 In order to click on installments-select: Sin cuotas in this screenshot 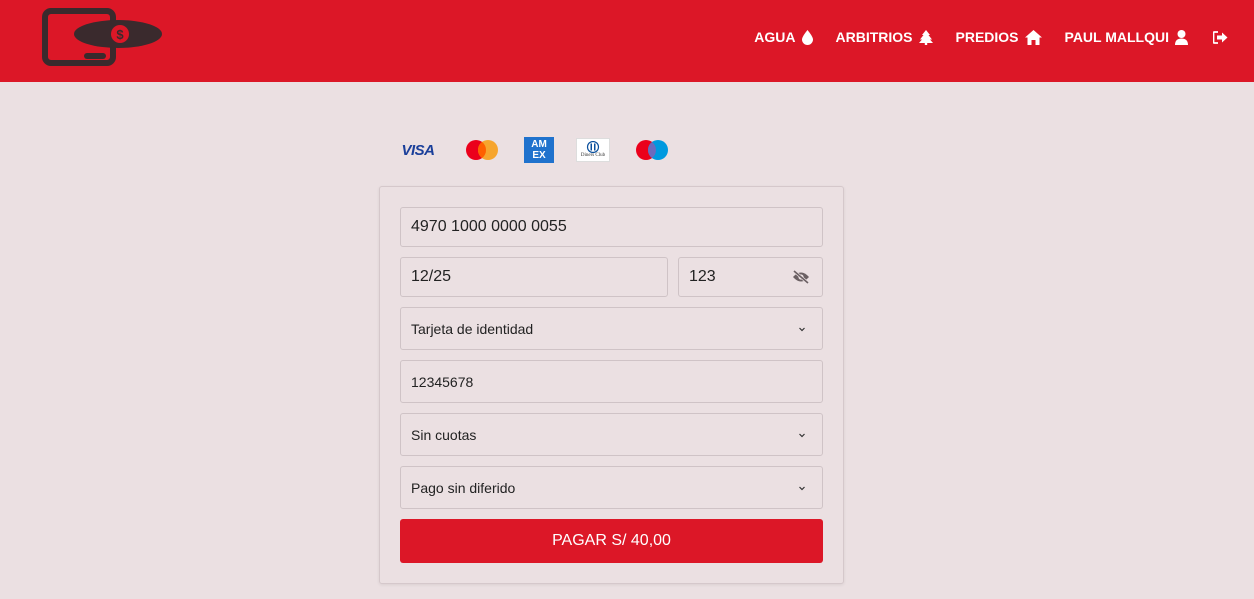, I will do `click(611, 434)`.